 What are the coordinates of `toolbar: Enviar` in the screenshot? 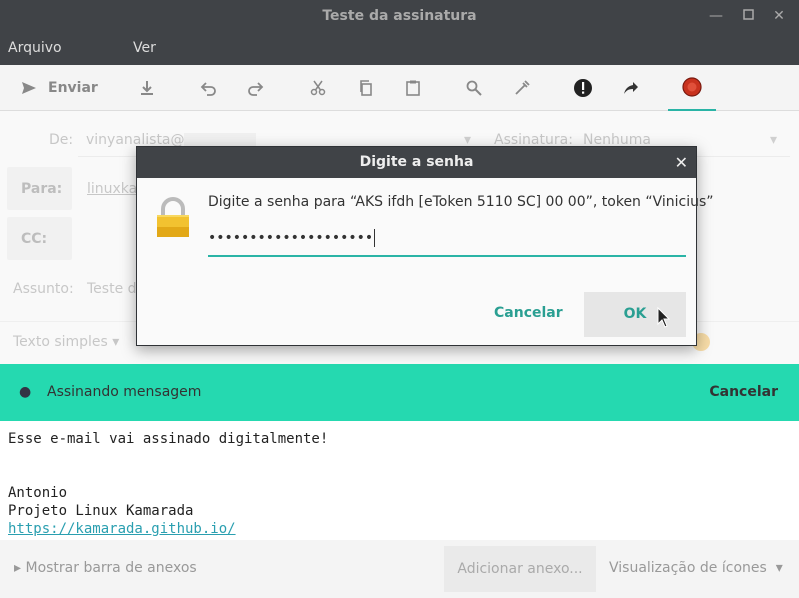 It's located at (399, 88).